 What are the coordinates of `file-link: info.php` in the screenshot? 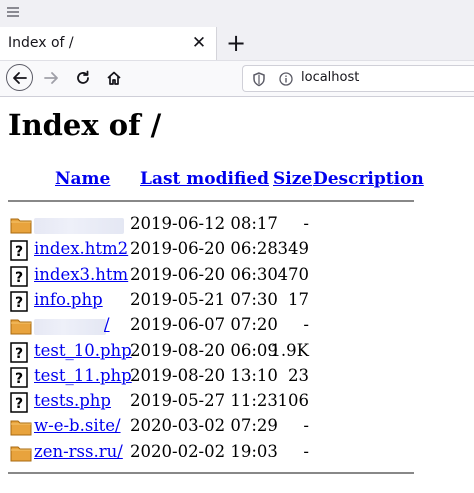 It's located at (68, 299).